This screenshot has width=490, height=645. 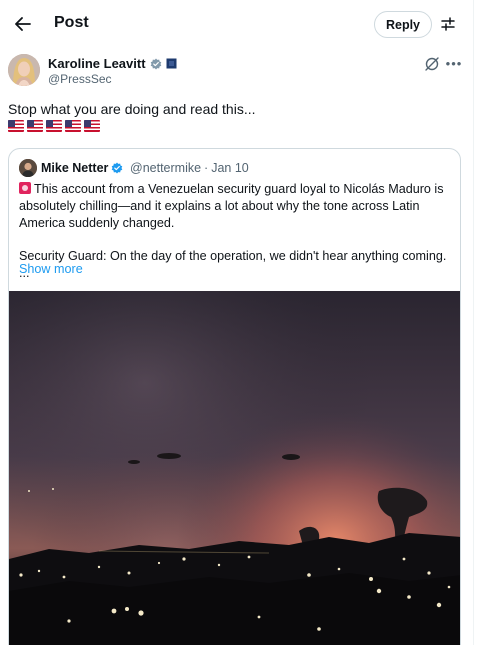 What do you see at coordinates (230, 168) in the screenshot?
I see `quote-date: Jan 10` at bounding box center [230, 168].